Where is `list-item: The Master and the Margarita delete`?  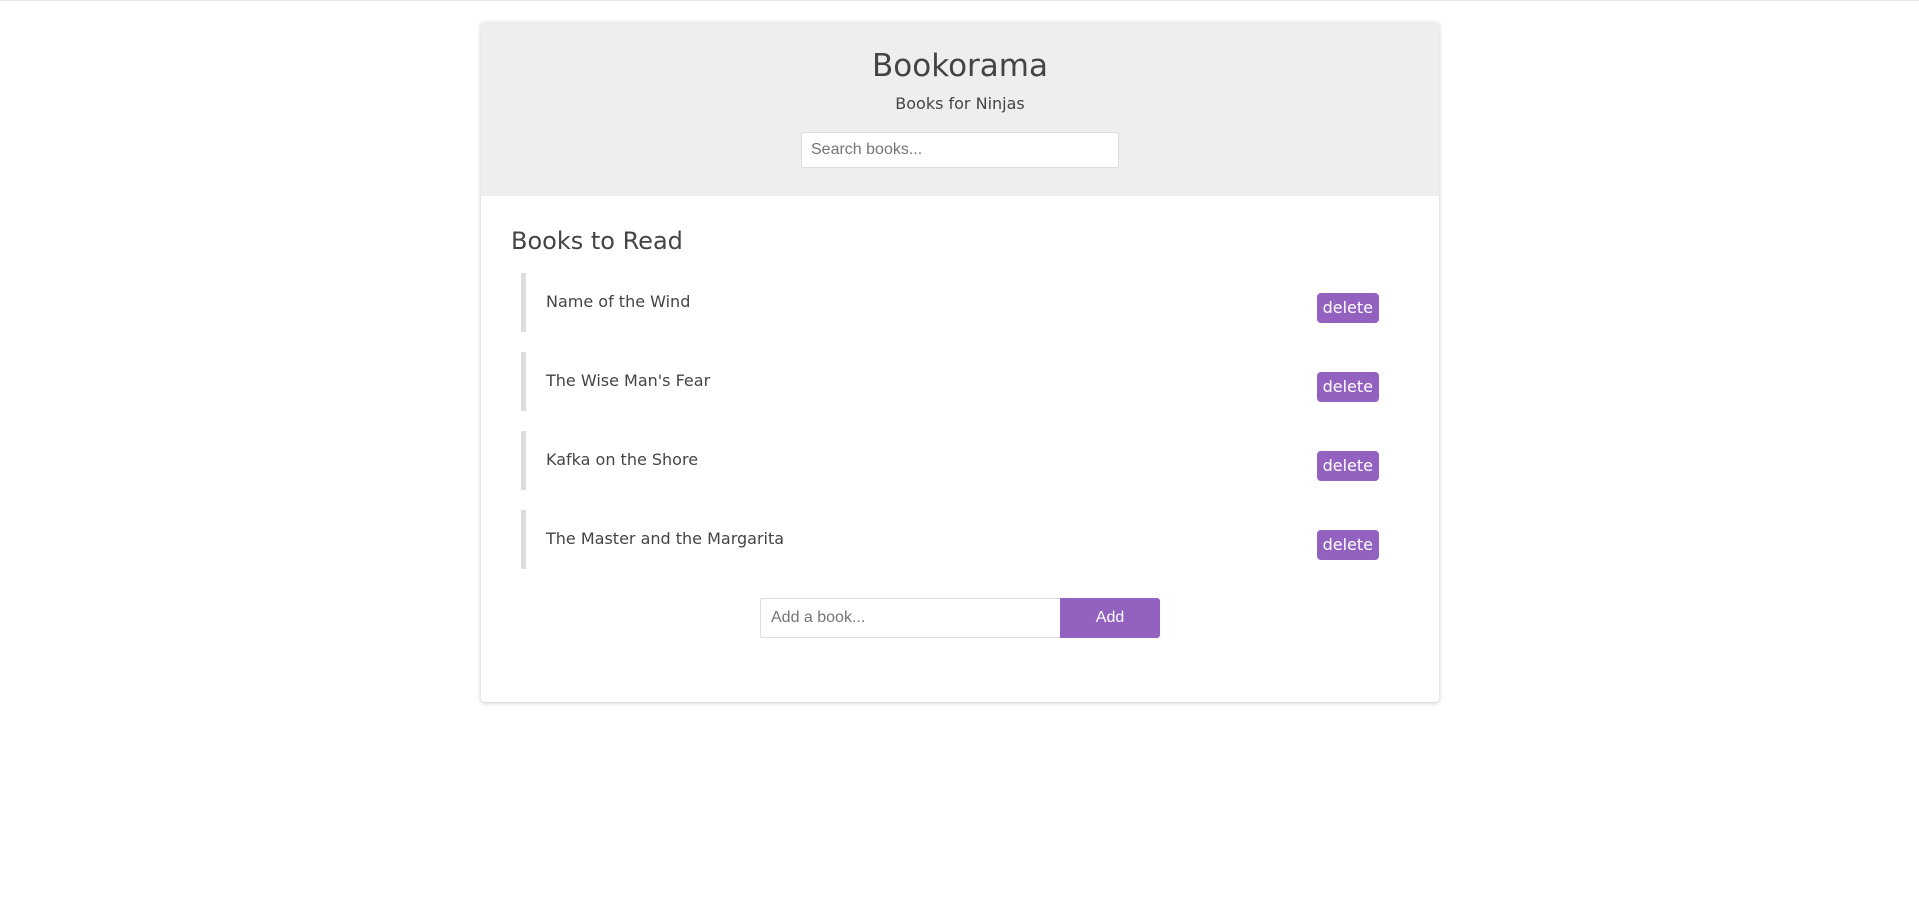 list-item: The Master and the Margarita delete is located at coordinates (950, 539).